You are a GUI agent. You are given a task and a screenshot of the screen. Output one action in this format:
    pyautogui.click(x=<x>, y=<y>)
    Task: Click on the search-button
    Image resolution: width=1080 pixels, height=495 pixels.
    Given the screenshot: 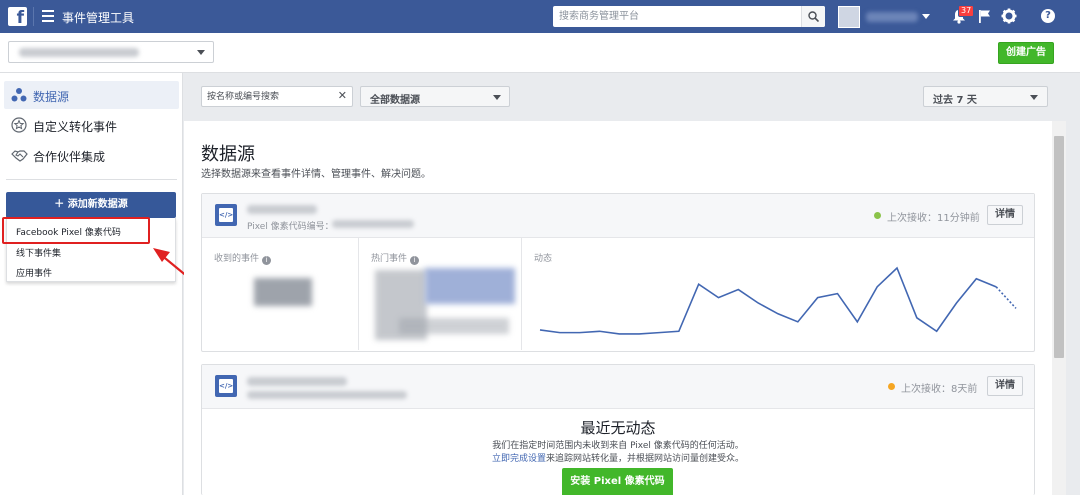 What is the action you would take?
    pyautogui.click(x=813, y=16)
    